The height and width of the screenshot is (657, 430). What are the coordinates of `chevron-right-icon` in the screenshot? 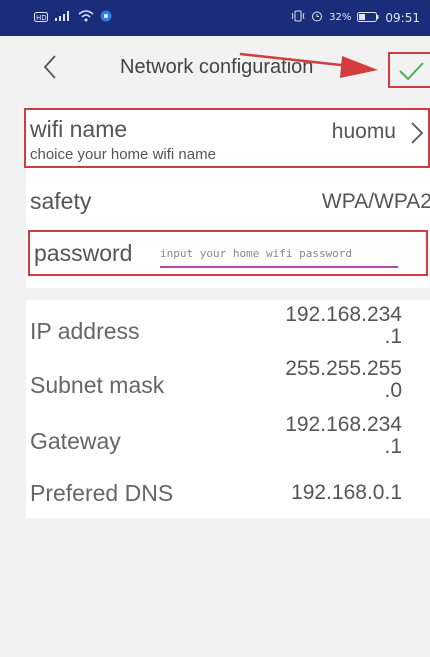 It's located at (417, 133).